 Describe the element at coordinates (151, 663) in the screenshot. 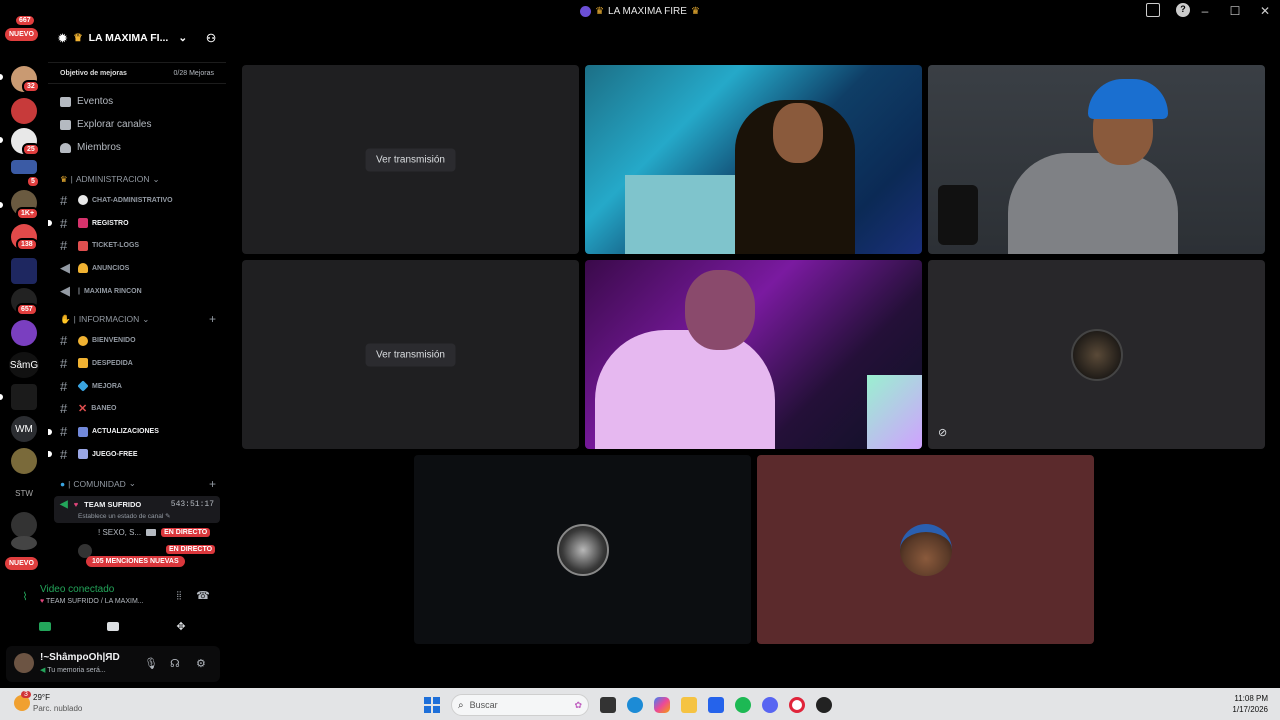

I see `microphone-icon: 🎙︎` at that location.